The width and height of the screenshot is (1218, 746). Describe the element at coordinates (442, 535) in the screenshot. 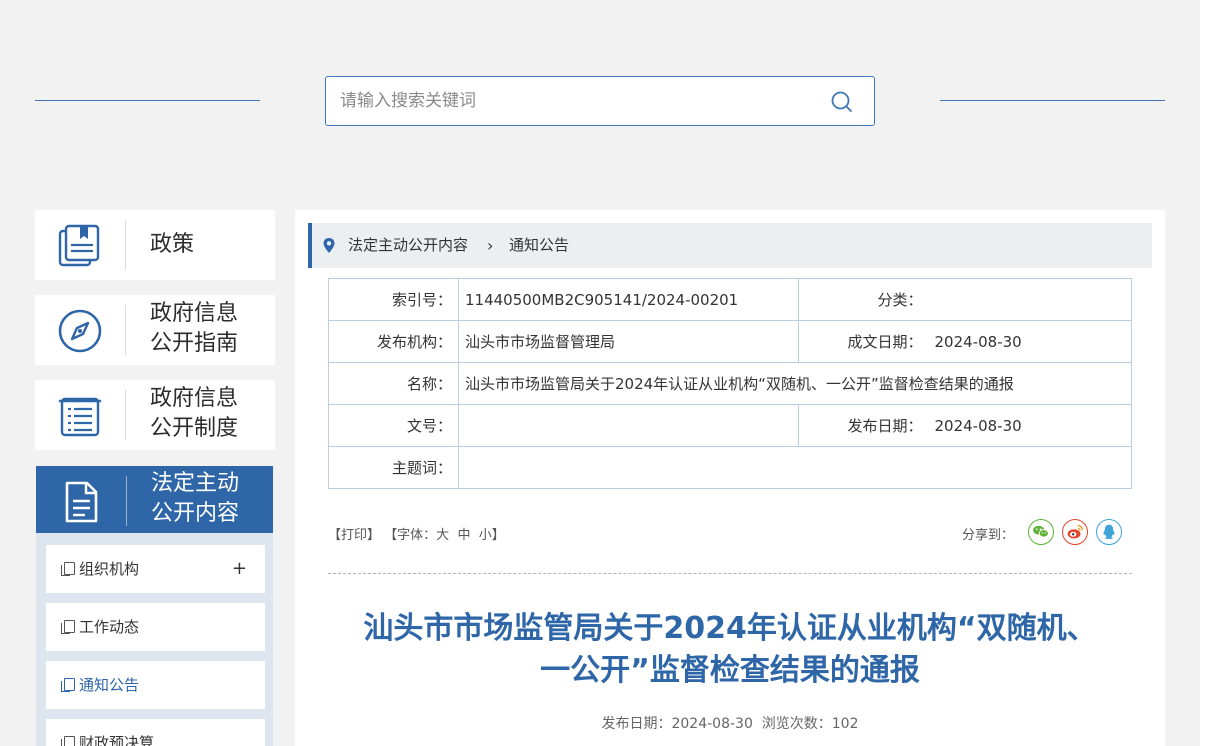

I see `font-size-large-button: 大` at that location.